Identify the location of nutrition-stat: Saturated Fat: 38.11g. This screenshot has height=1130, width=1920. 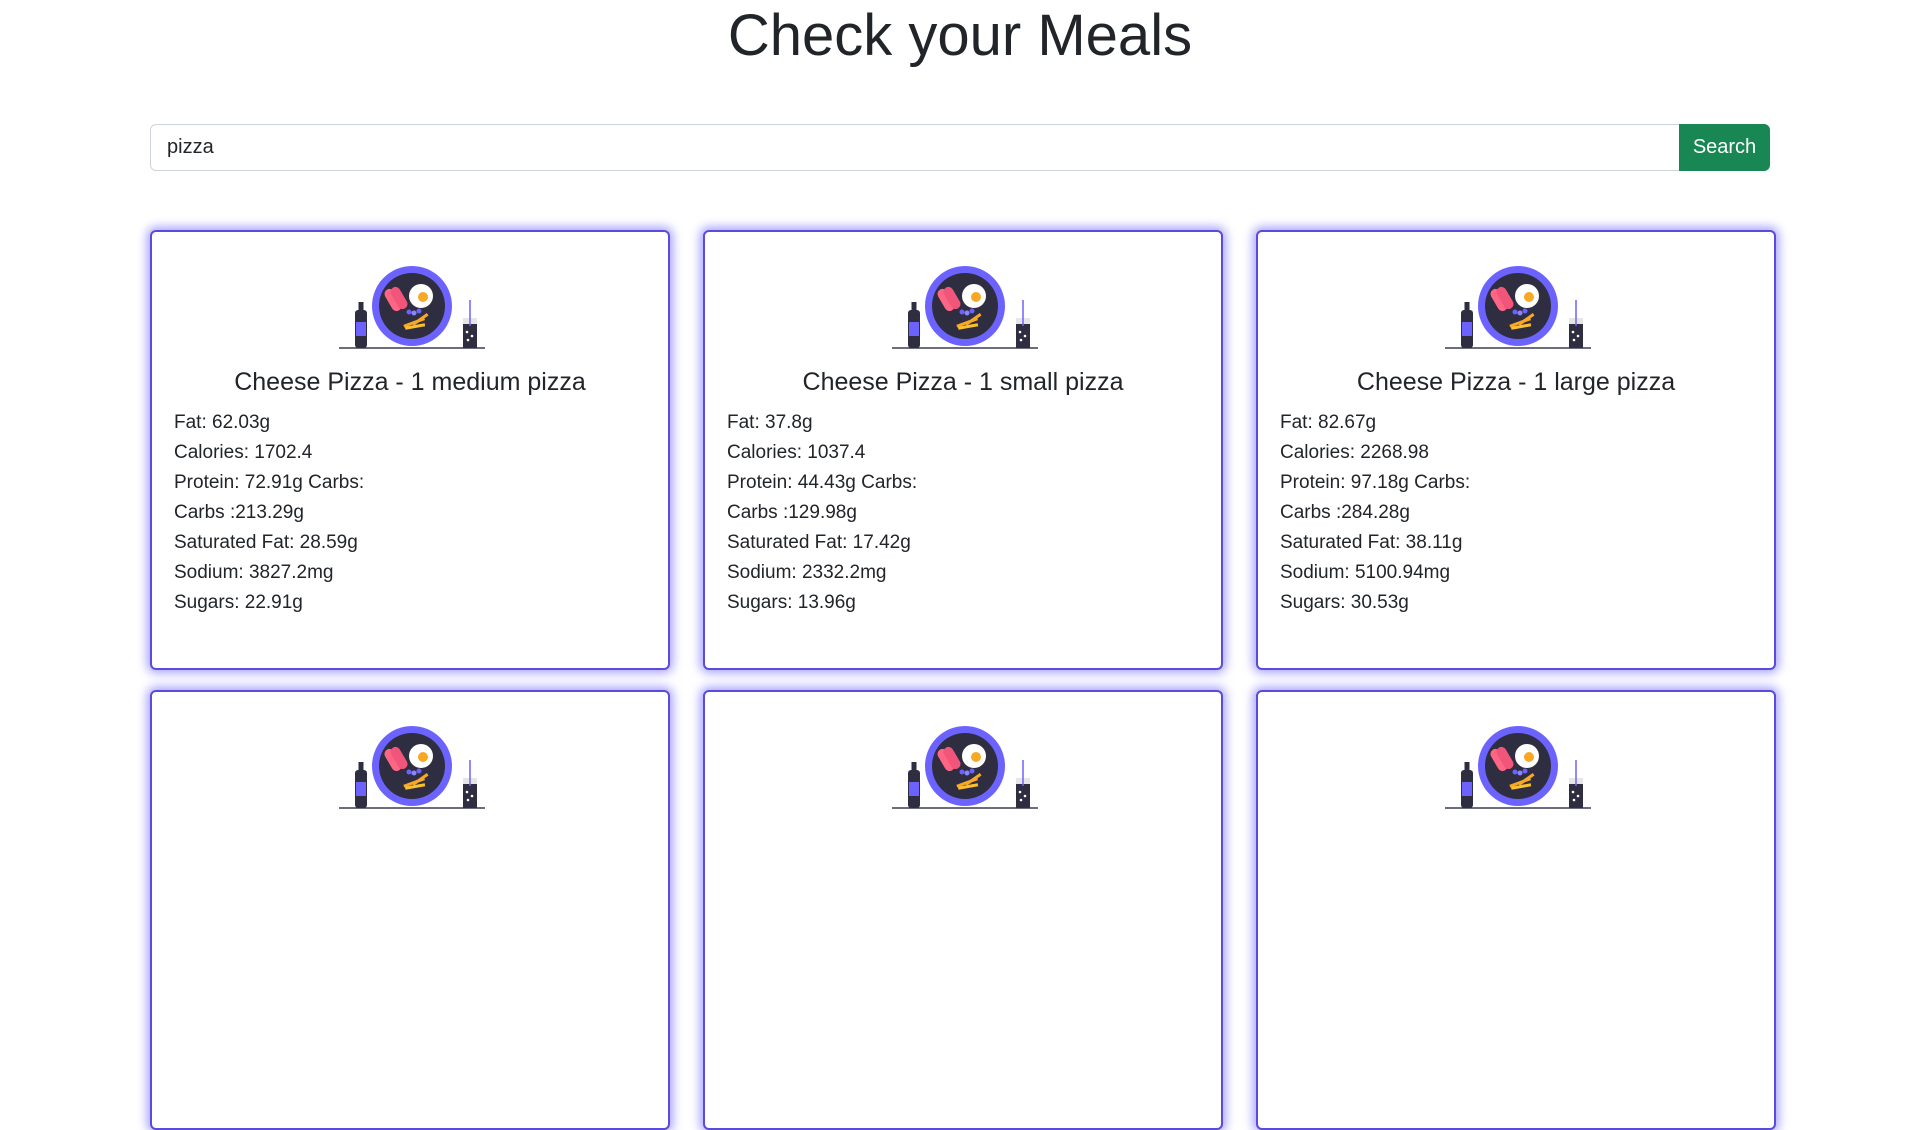
(1371, 542).